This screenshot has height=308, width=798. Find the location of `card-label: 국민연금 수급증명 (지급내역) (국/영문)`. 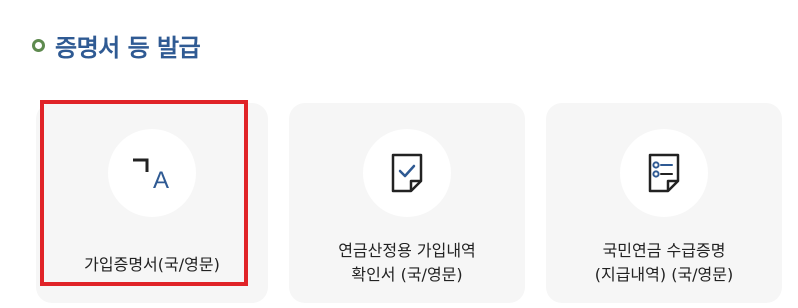

card-label: 국민연금 수급증명 (지급내역) (국/영문) is located at coordinates (664, 262).